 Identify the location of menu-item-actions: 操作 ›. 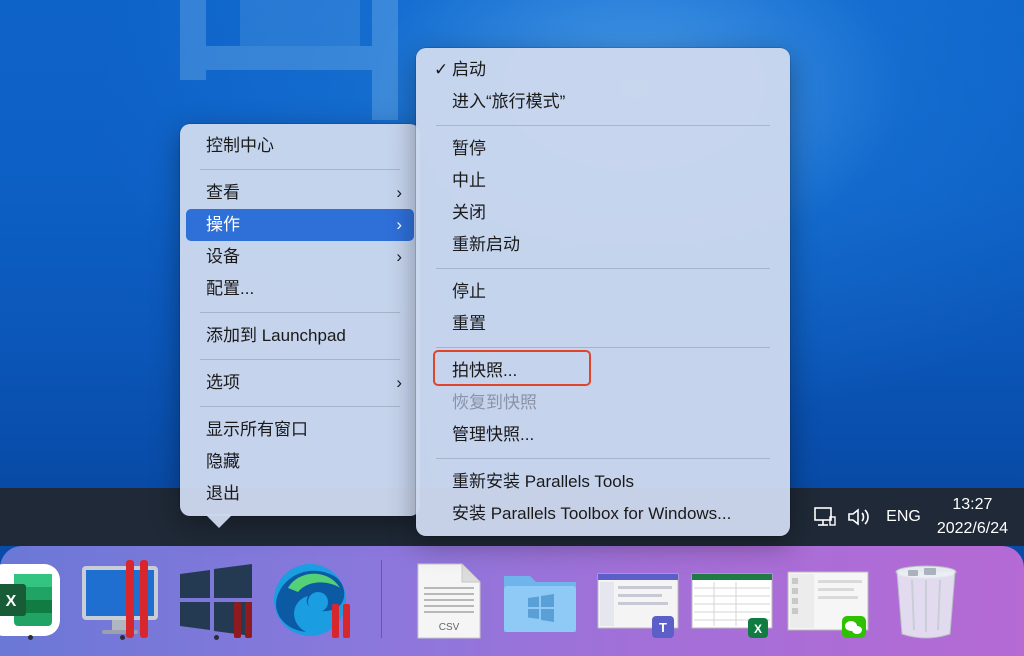
(300, 225).